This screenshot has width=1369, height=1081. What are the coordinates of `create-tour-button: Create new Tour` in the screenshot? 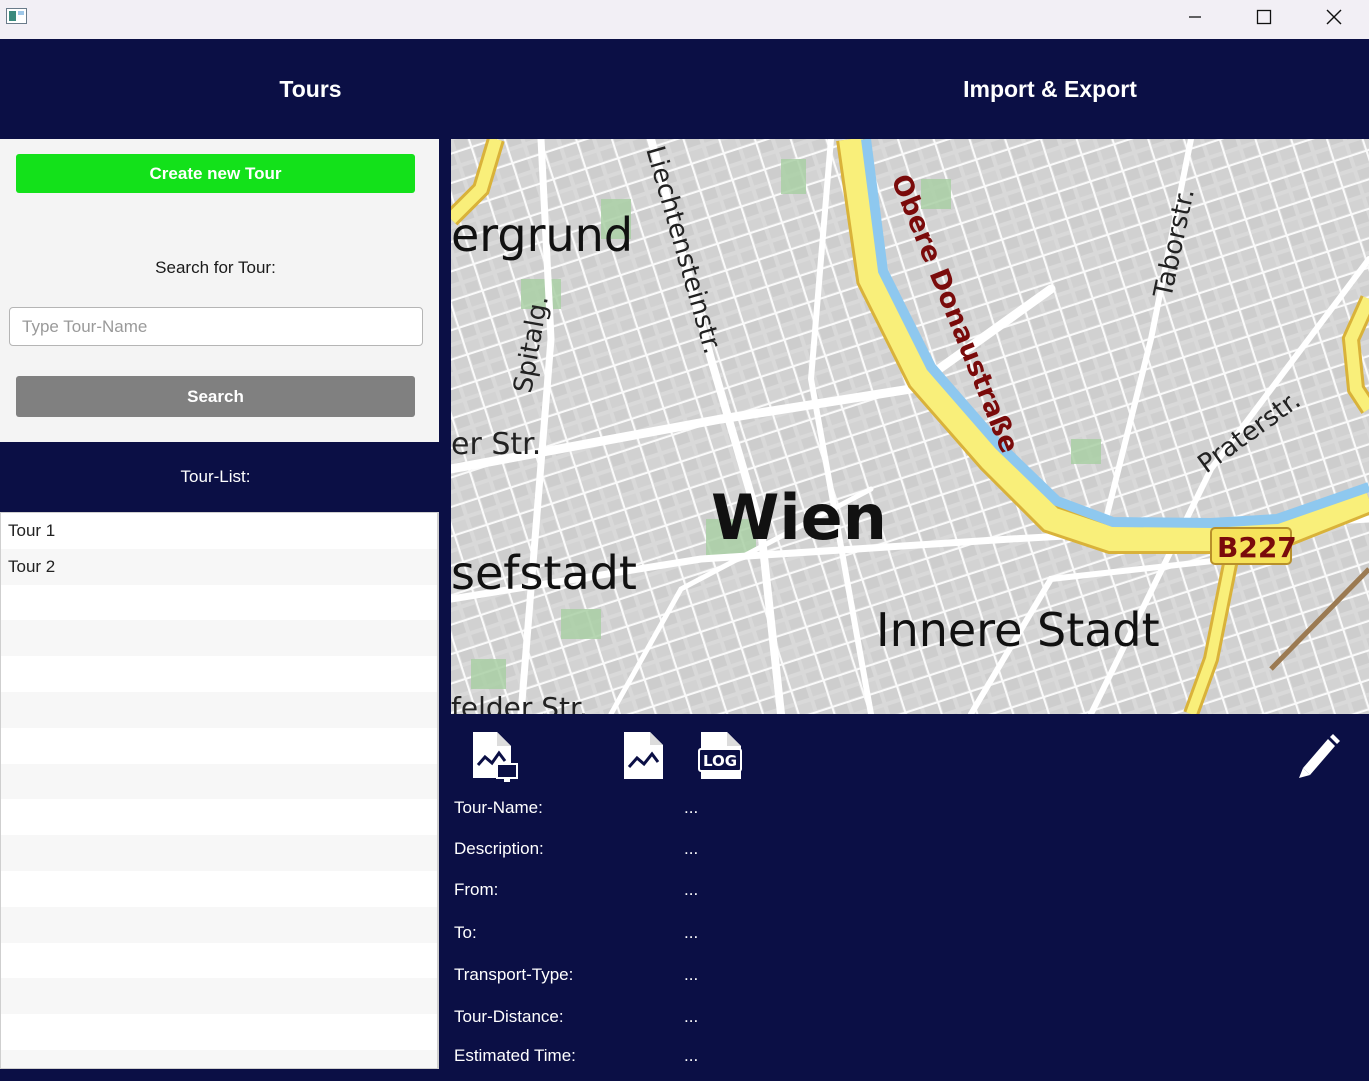 It's located at (215, 173).